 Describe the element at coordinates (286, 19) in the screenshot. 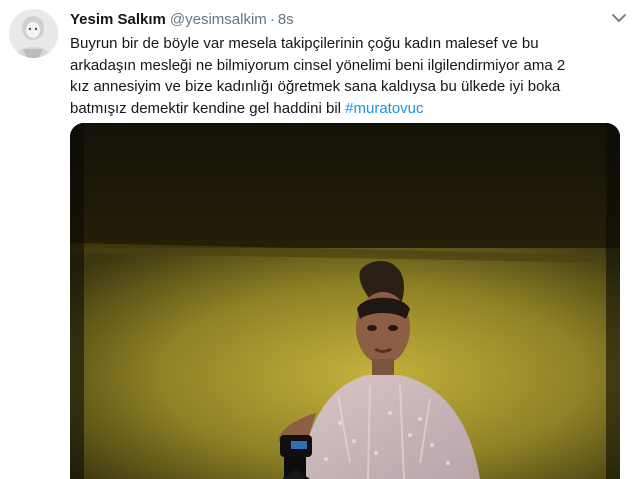

I see `tweet-timestamp: 8s` at that location.